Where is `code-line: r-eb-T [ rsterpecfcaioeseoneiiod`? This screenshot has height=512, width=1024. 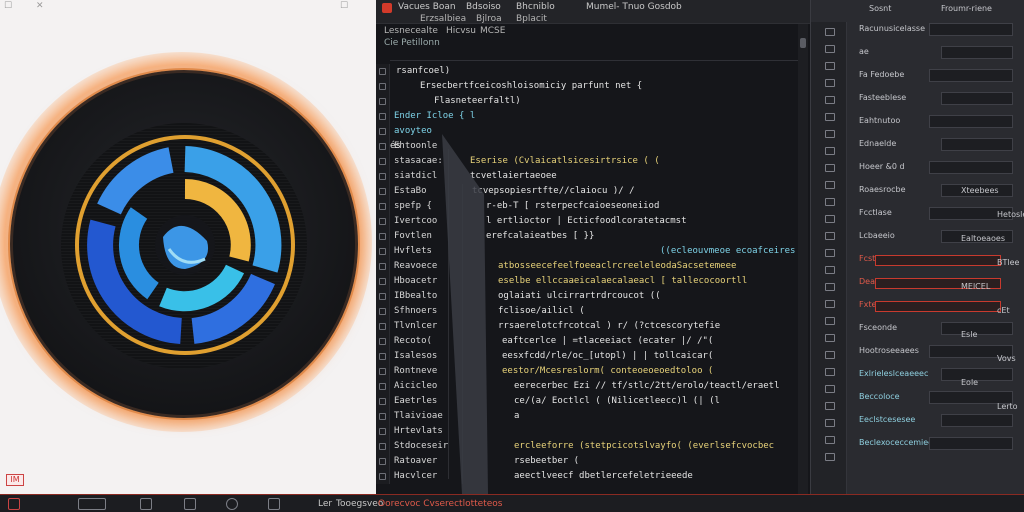
code-line: r-eb-T [ rsterpecfcaioeseoneiiod is located at coordinates (572, 206).